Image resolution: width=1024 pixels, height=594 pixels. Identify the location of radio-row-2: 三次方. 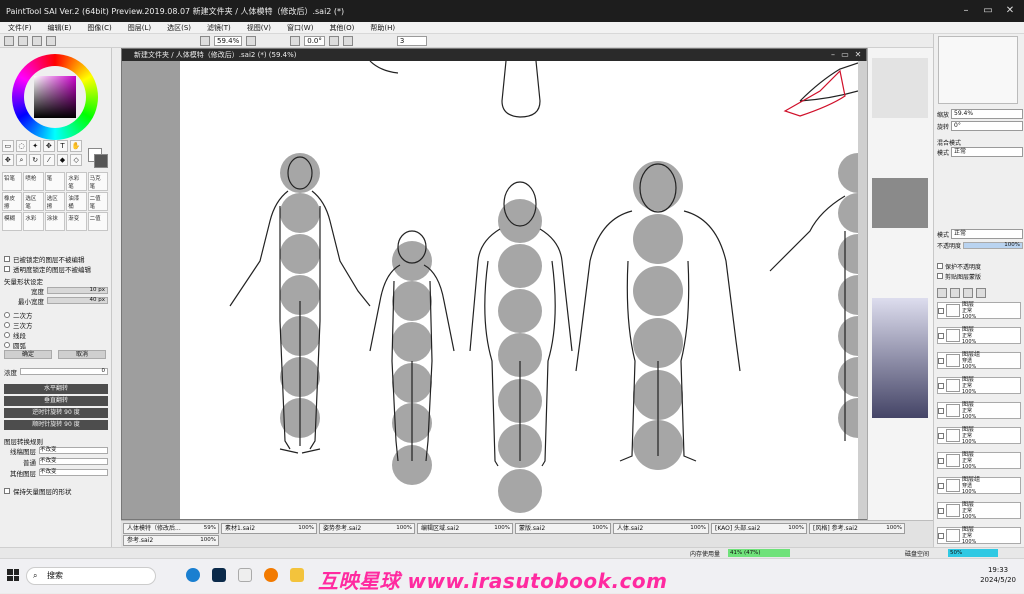
(56, 325).